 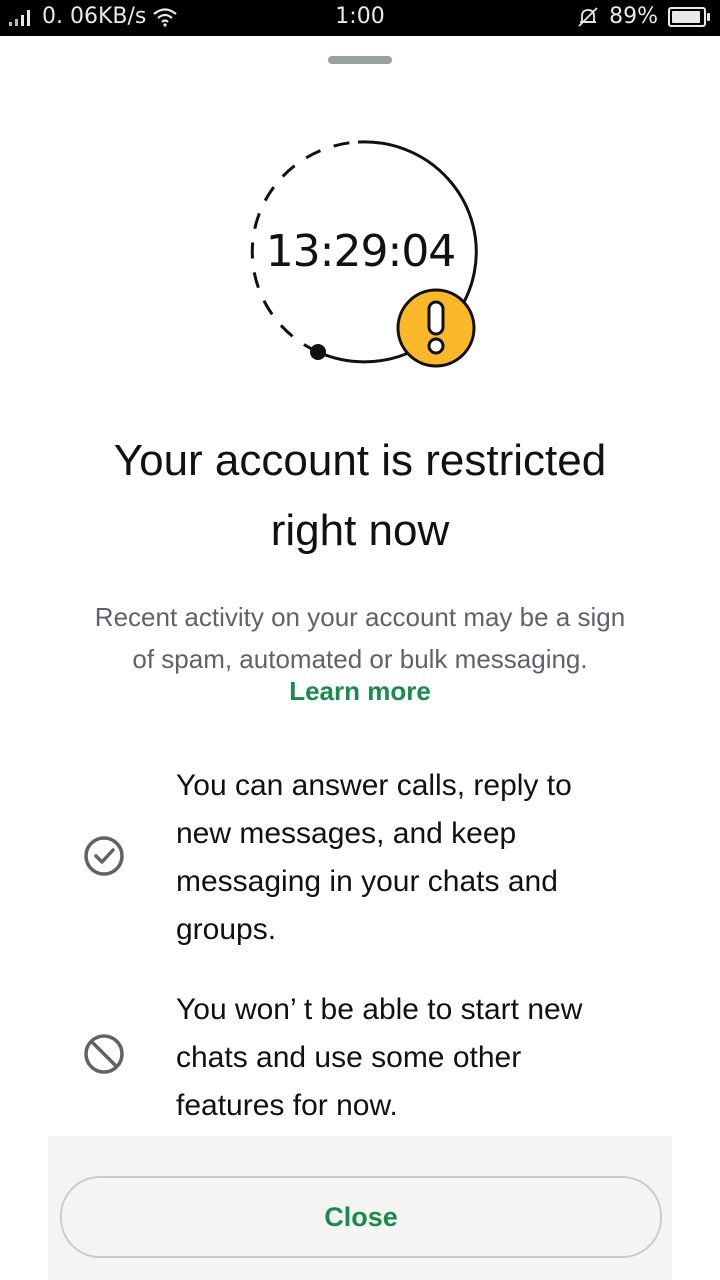 What do you see at coordinates (346, 833) in the screenshot?
I see `allowed-line-2: new messages, and keep` at bounding box center [346, 833].